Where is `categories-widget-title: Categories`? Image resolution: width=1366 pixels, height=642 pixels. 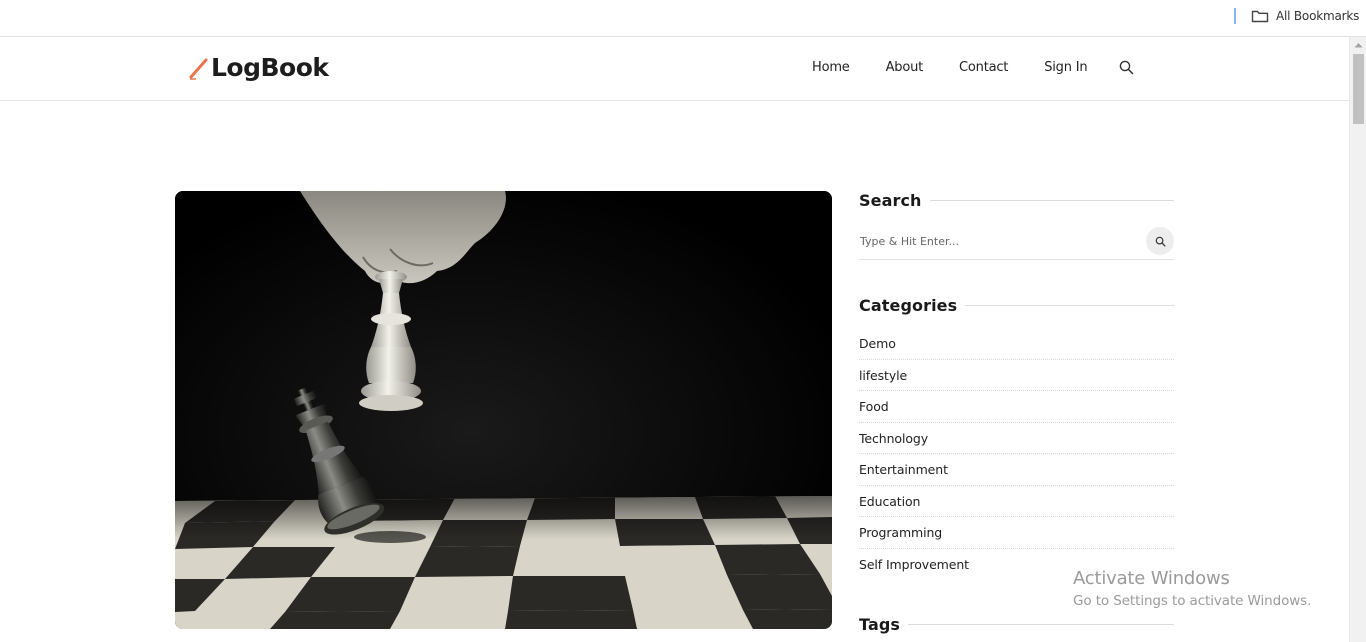
categories-widget-title: Categories is located at coordinates (1016, 305).